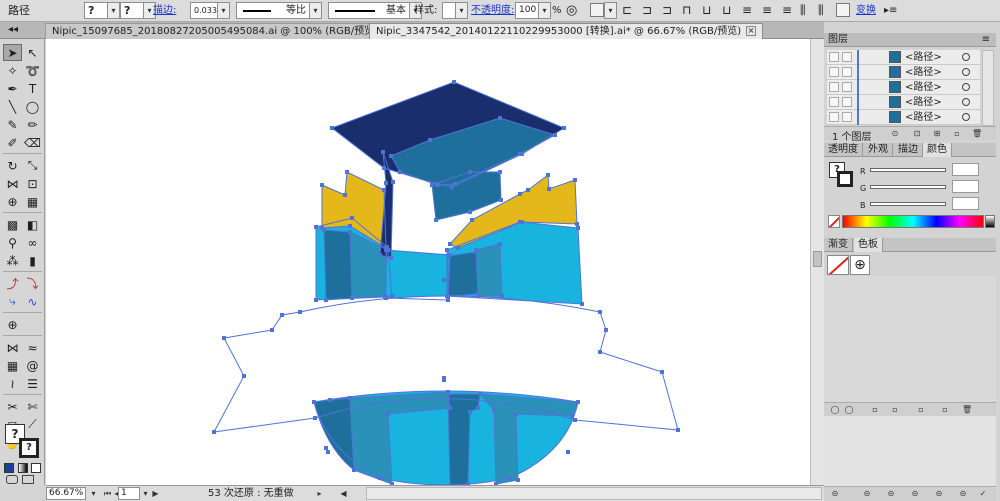  I want to click on new-layer-icon: ▫, so click(957, 134).